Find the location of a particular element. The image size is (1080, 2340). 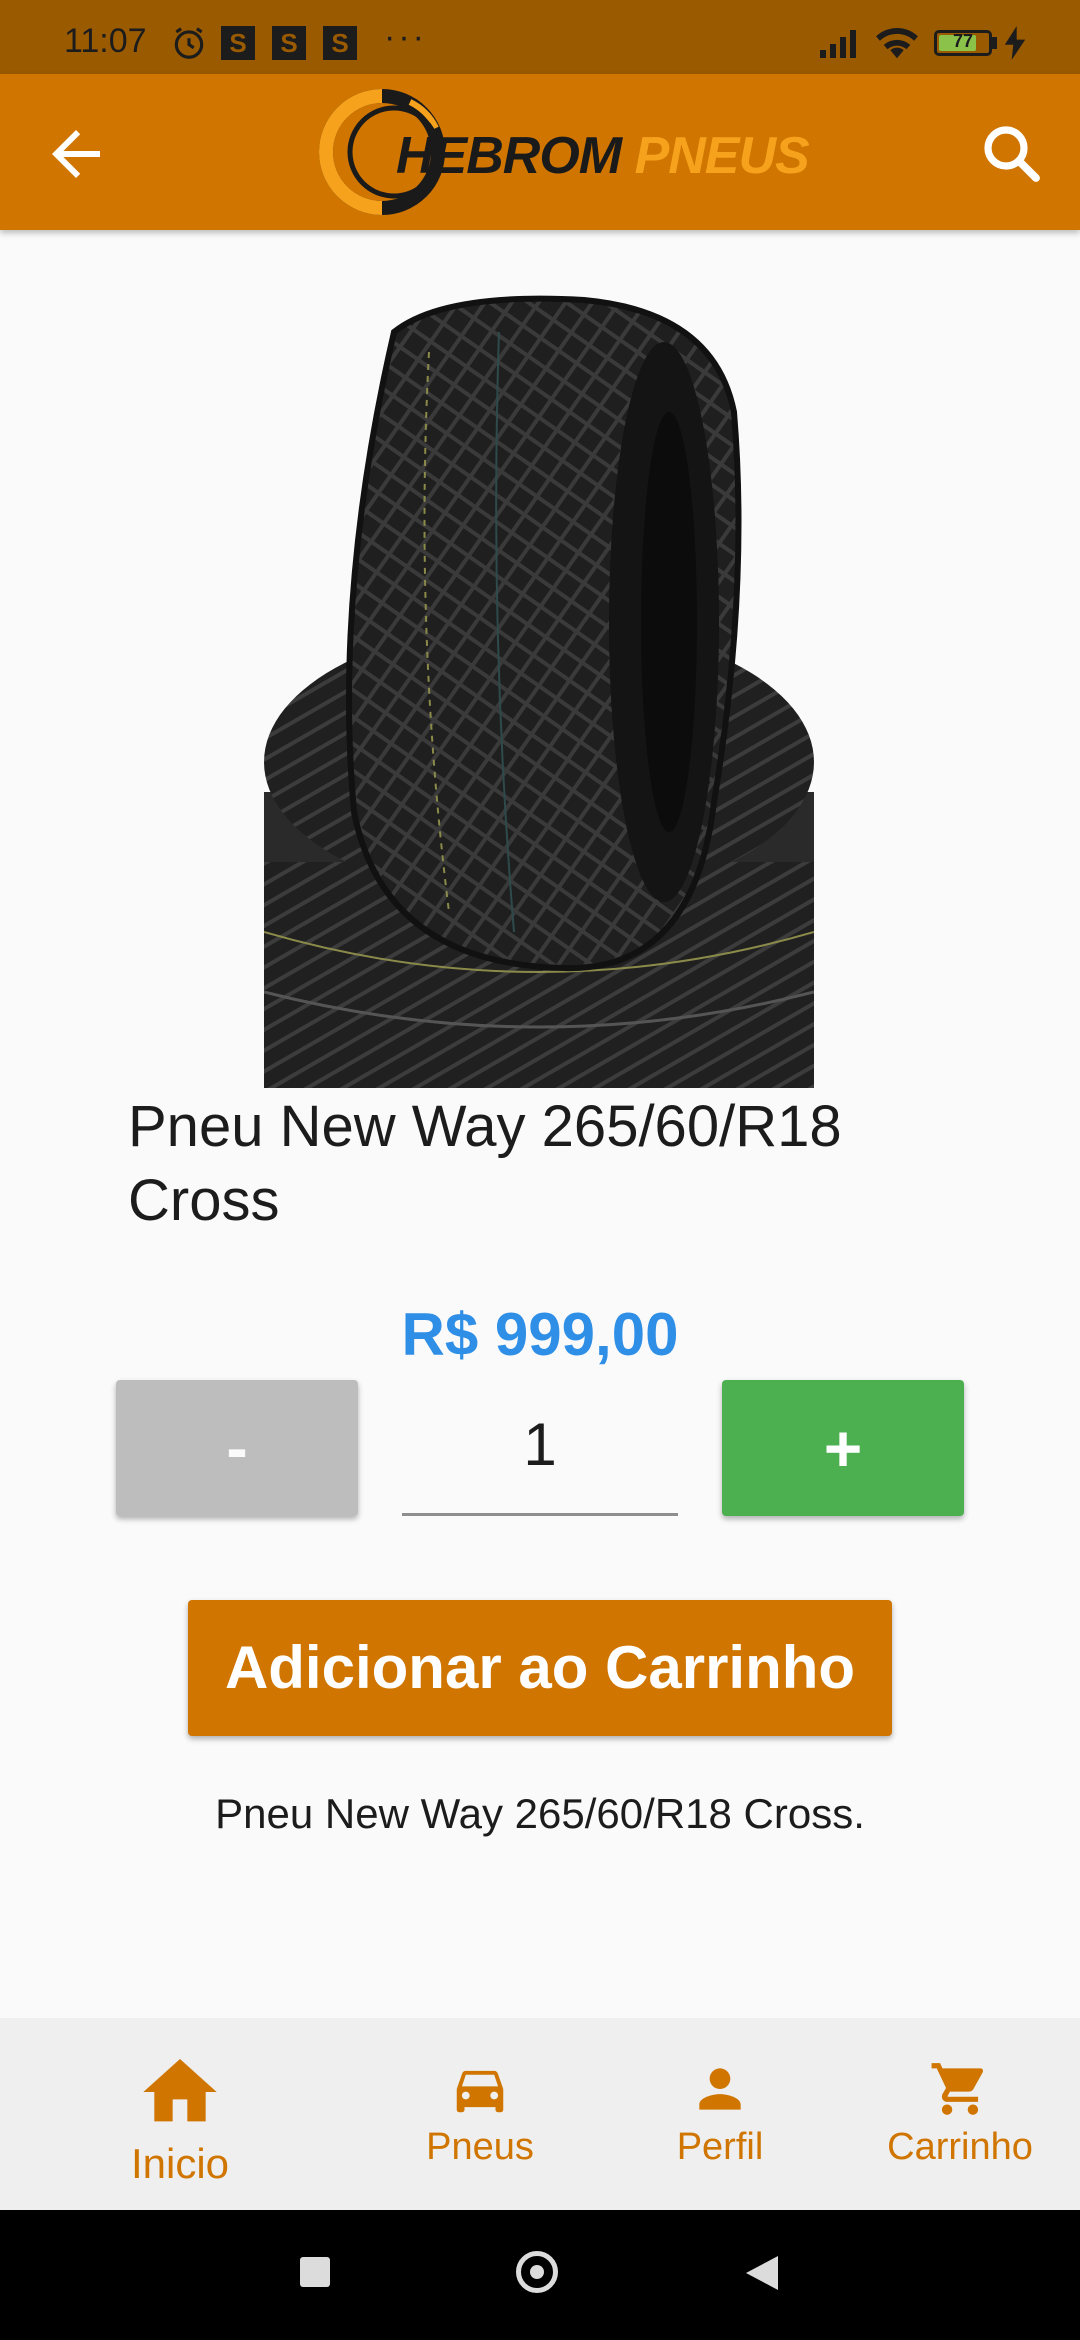

bottom-navigation: Inicio Pneus Perfil Carrinho is located at coordinates (540, 2114).